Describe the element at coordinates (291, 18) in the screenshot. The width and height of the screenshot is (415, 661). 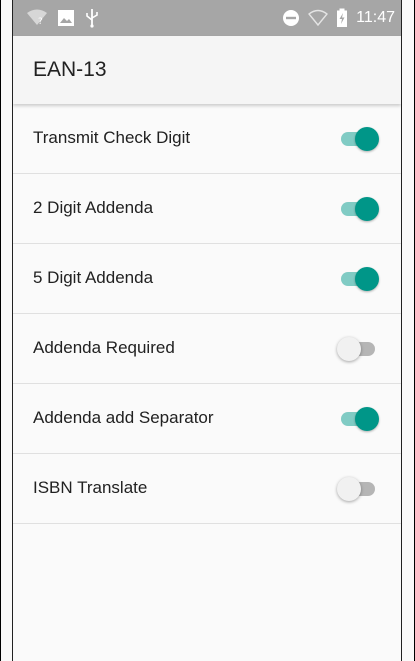
I see `do-not-disturb-icon` at that location.